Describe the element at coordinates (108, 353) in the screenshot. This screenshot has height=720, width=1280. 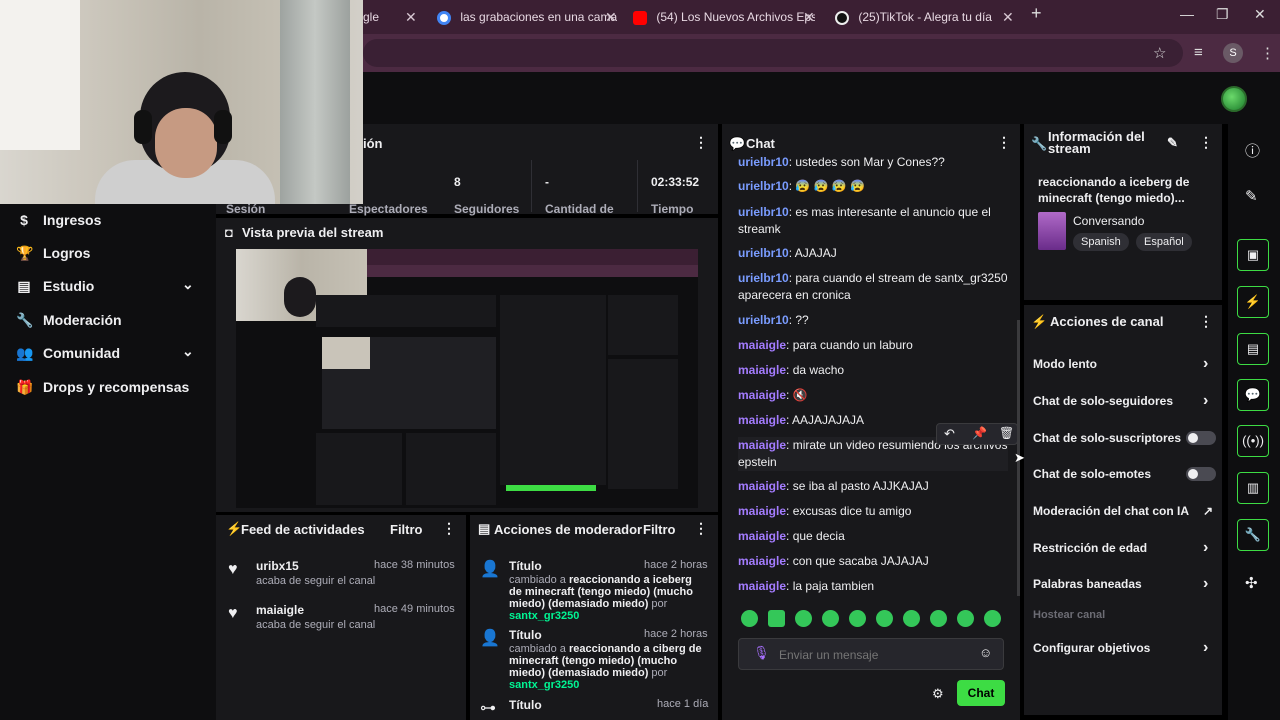
I see `nav-item-comunidad: 👥 Comunidad ⌄` at that location.